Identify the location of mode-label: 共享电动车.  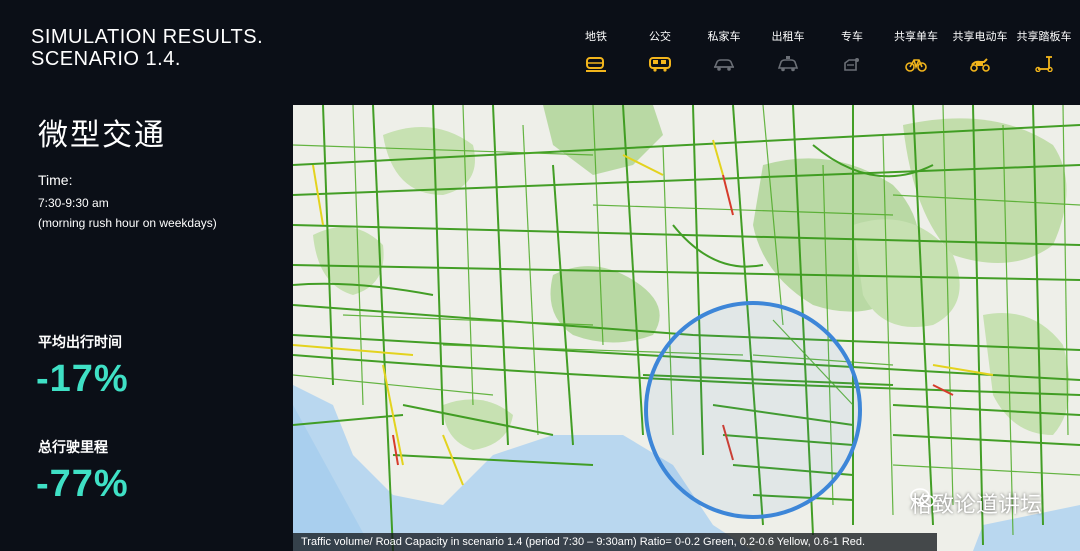
(980, 37).